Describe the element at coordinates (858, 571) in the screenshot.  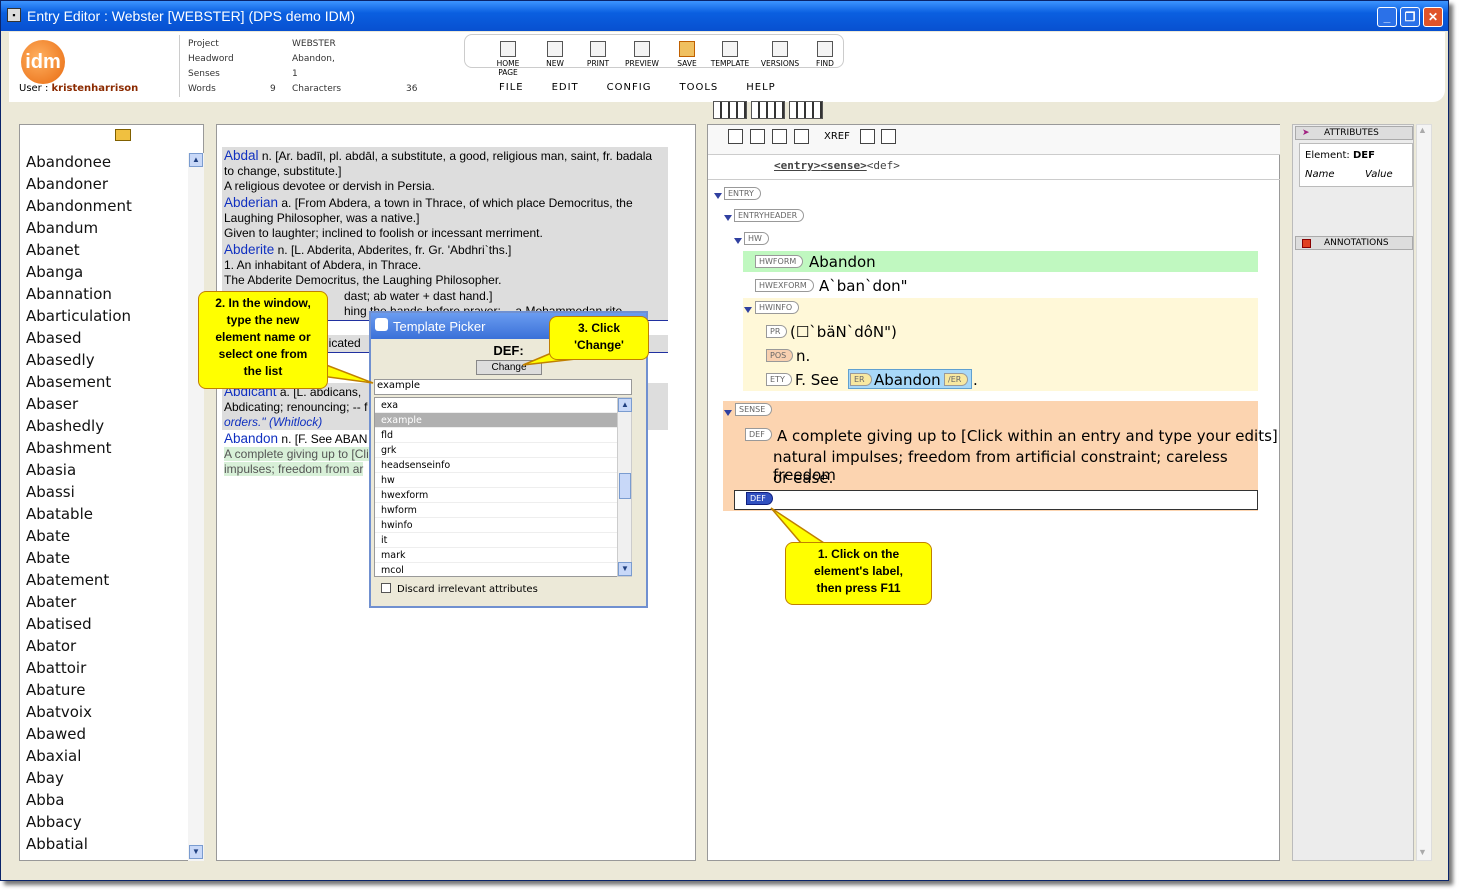
I see `callout-1-line-2: element's label,` at that location.